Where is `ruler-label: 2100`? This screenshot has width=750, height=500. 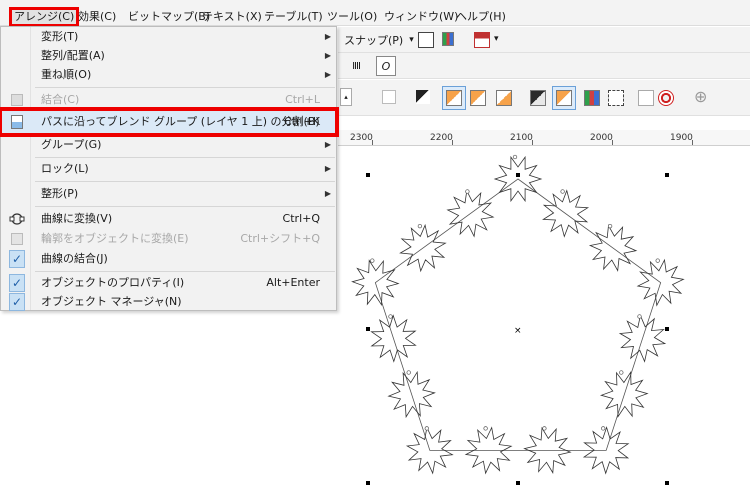 ruler-label: 2100 is located at coordinates (521, 138).